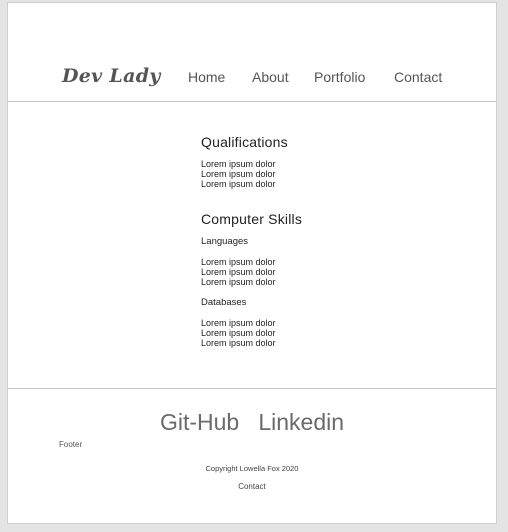 The image size is (508, 532). I want to click on footer-divider, so click(252, 388).